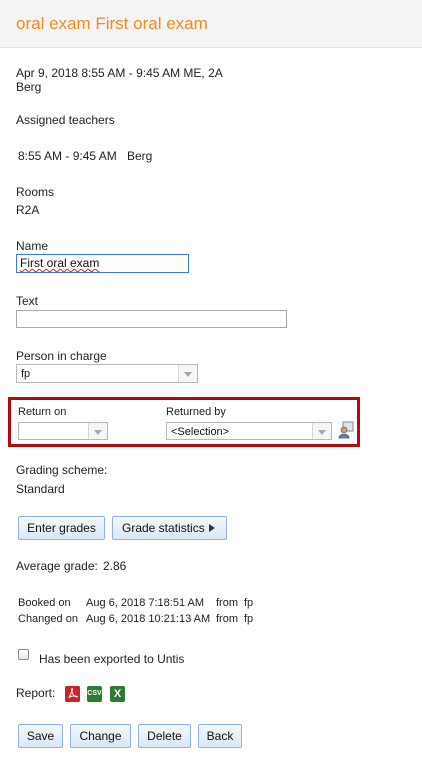 This screenshot has height=762, width=422. I want to click on assigned-teacher-name: Berg, so click(140, 156).